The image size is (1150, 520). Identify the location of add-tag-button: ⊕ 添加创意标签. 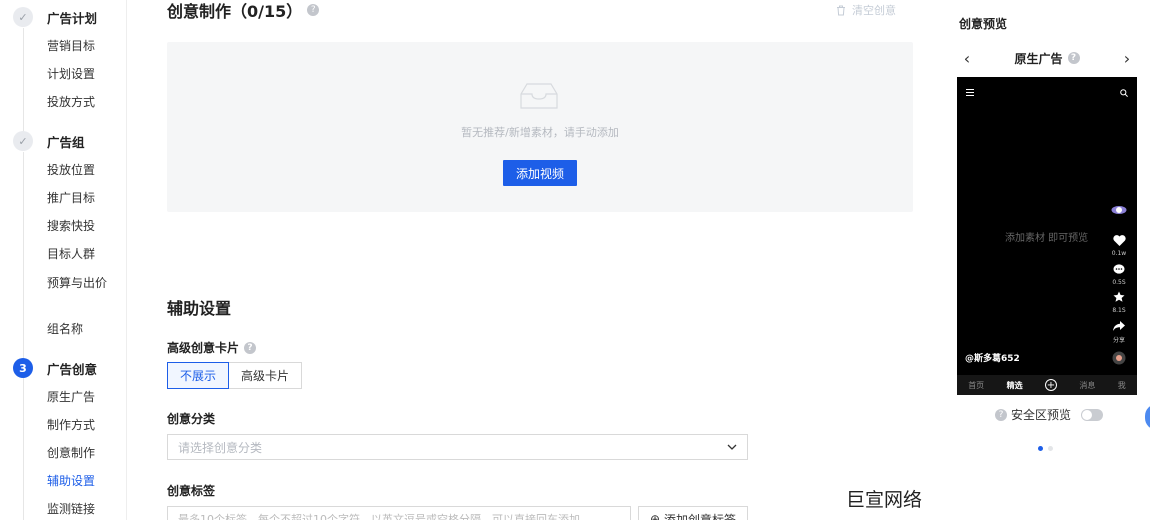
(693, 513).